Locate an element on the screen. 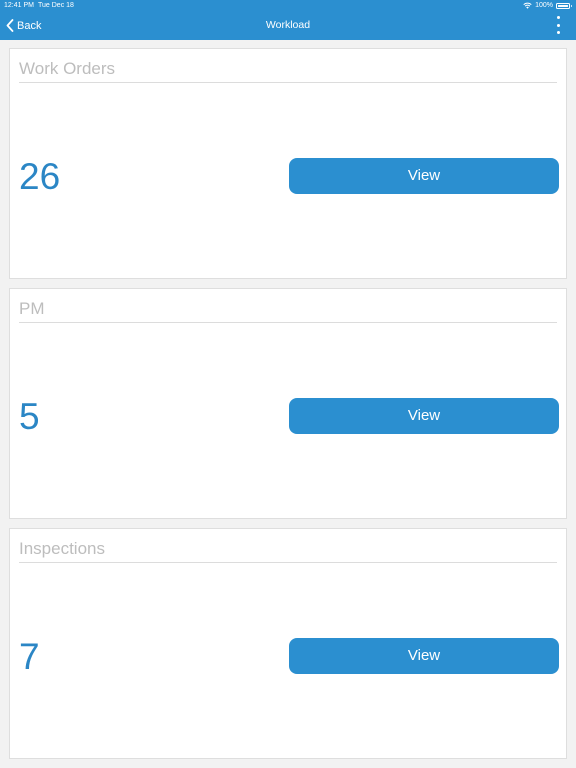  battery-percent: 100% is located at coordinates (544, 5).